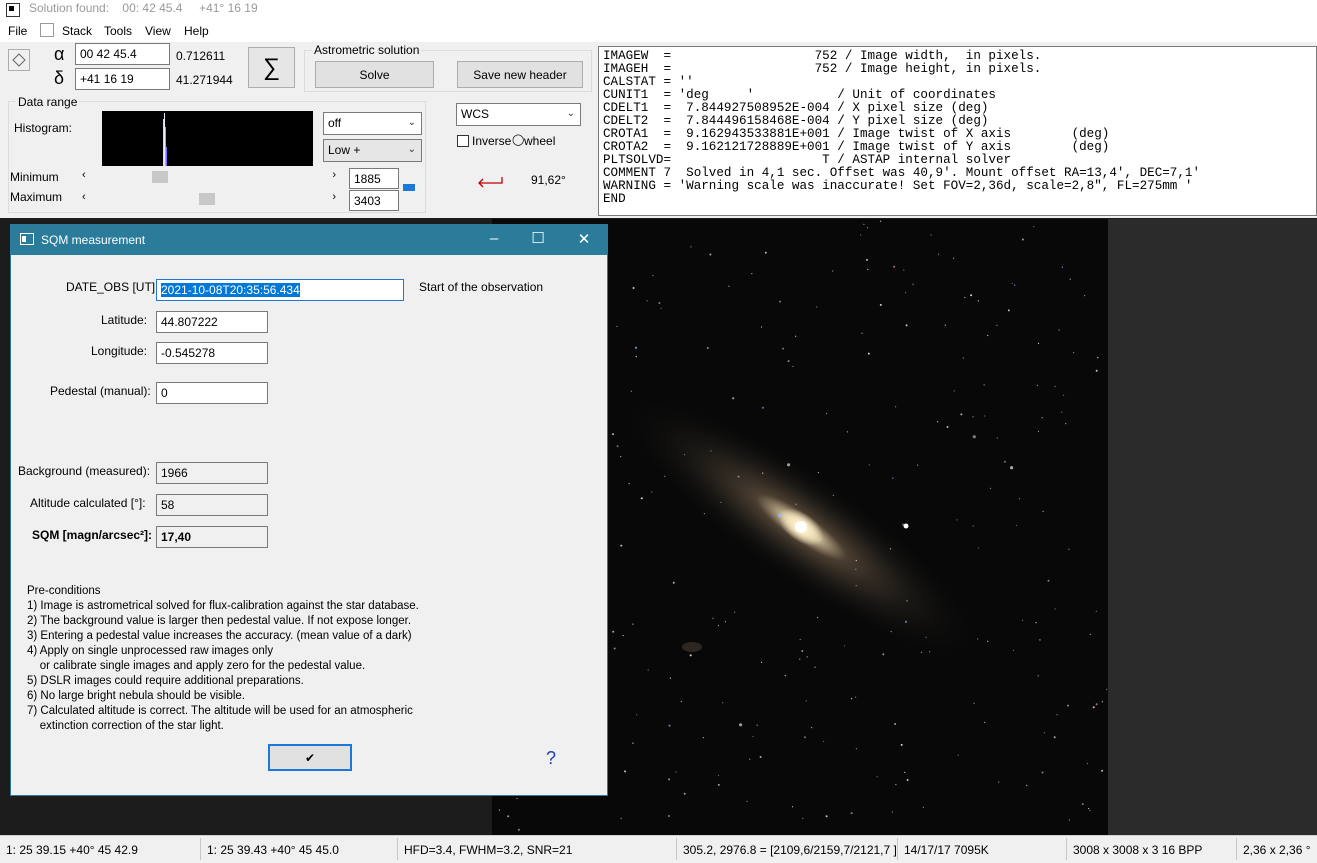 The image size is (1317, 863). I want to click on dec-decimal: 41.271944, so click(204, 80).